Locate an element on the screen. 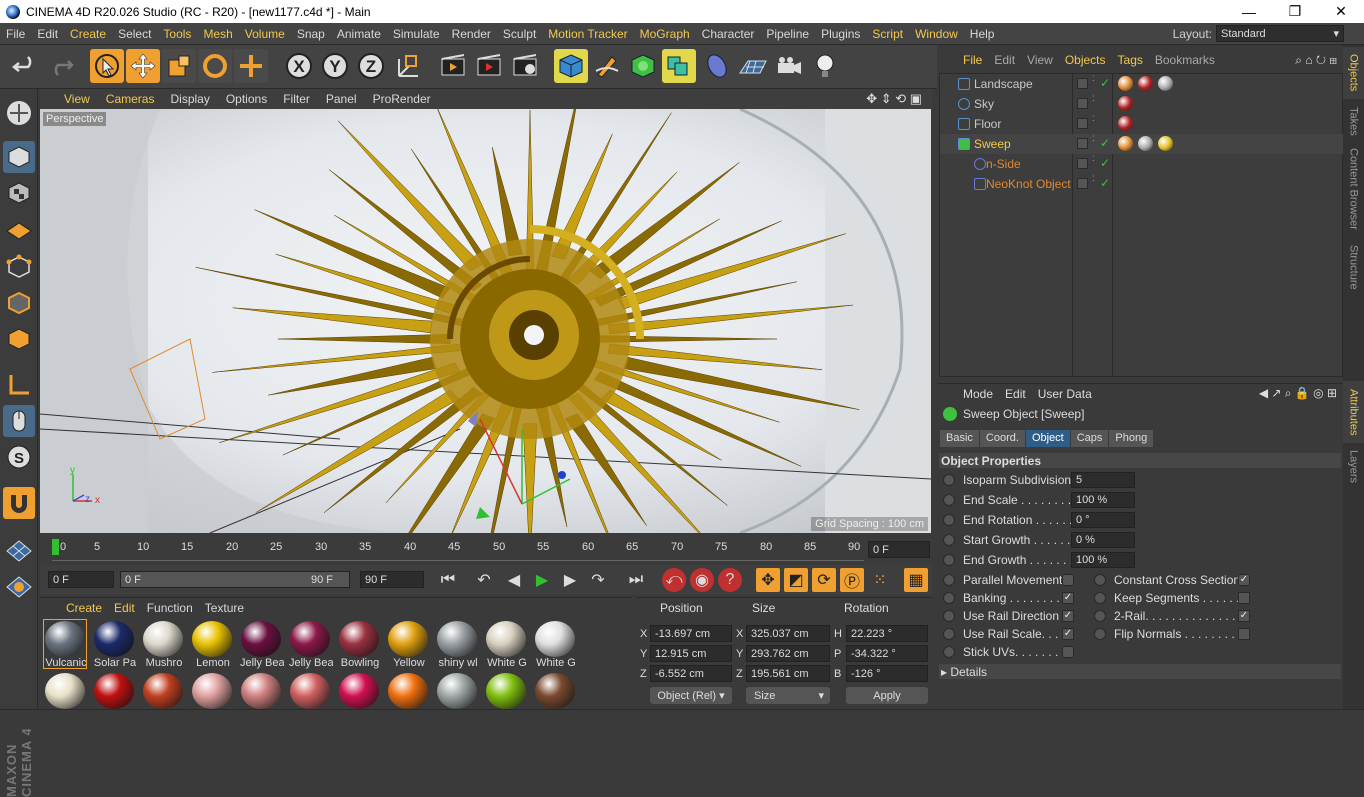  material-swatch: Solar Pa is located at coordinates (114, 644).